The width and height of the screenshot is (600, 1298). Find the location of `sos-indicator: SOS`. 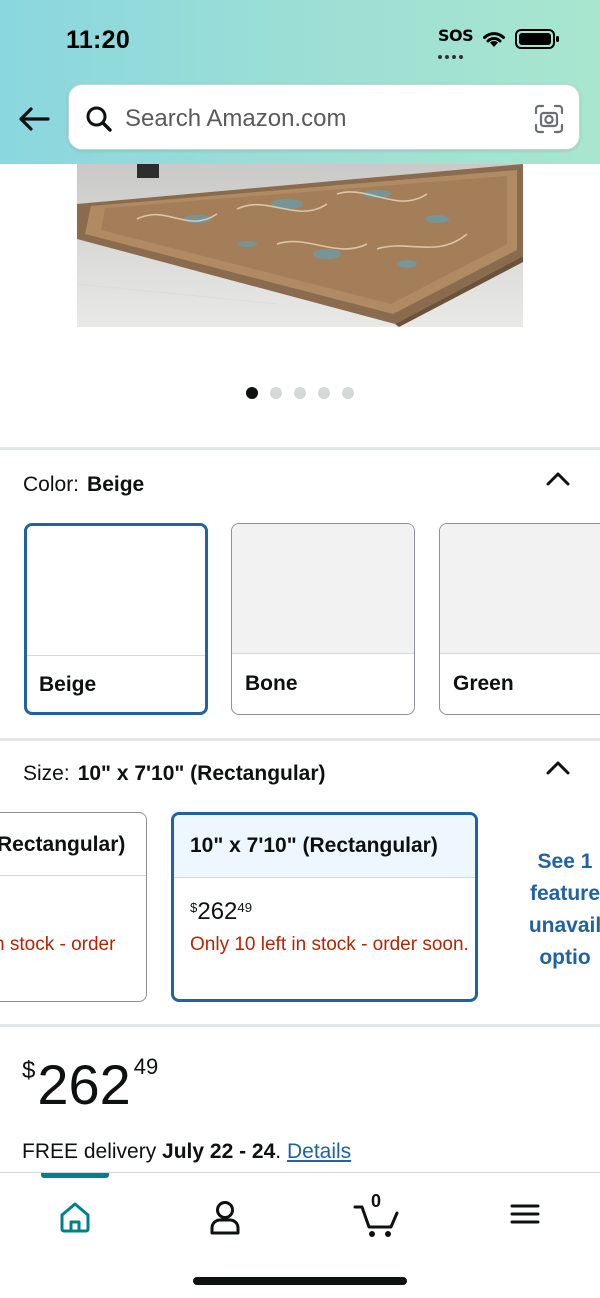

sos-indicator: SOS is located at coordinates (456, 35).